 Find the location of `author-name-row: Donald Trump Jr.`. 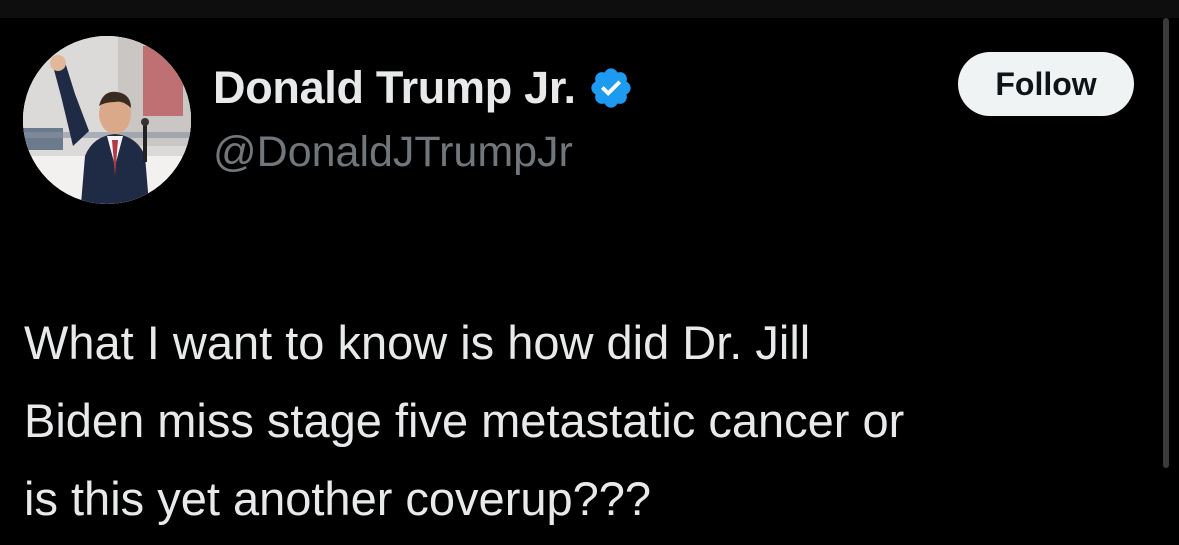

author-name-row: Donald Trump Jr. is located at coordinates (423, 88).